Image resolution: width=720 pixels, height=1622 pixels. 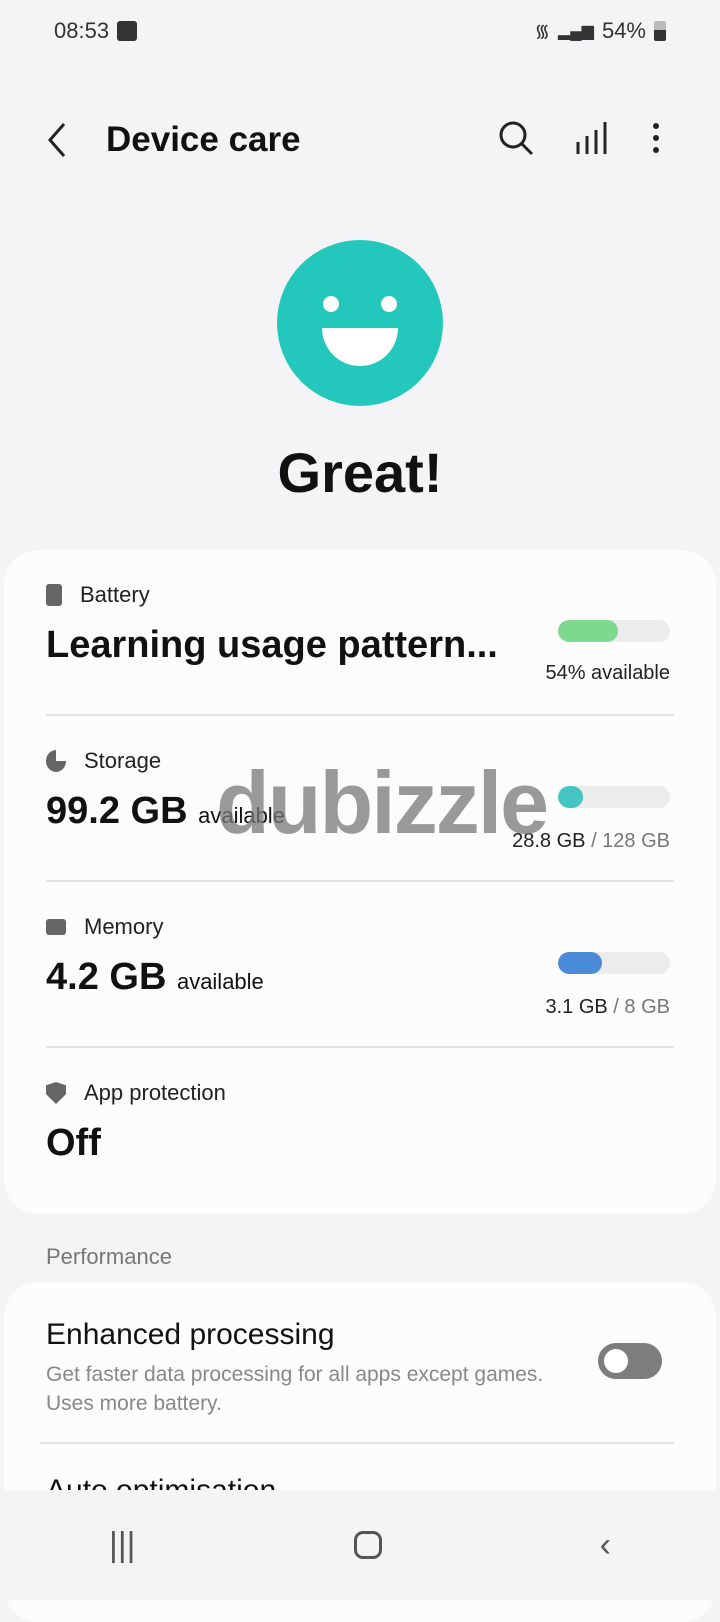 What do you see at coordinates (576, 31) in the screenshot?
I see `signal-icon: ▂▄▆` at bounding box center [576, 31].